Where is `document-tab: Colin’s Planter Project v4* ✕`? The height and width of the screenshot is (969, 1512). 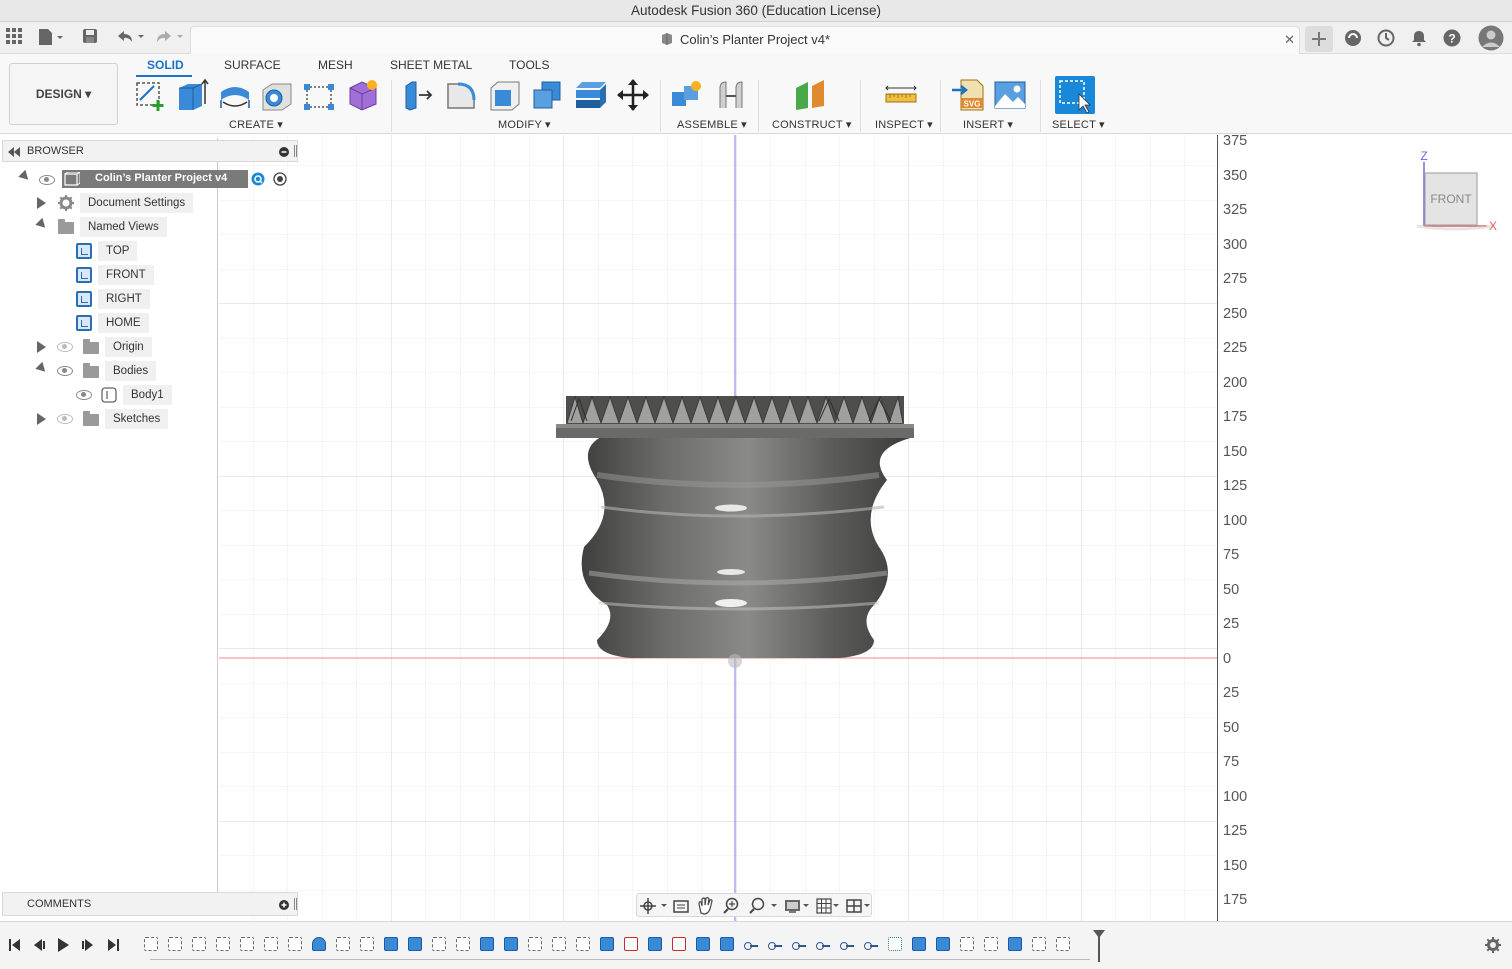 document-tab: Colin’s Planter Project v4* ✕ is located at coordinates (745, 40).